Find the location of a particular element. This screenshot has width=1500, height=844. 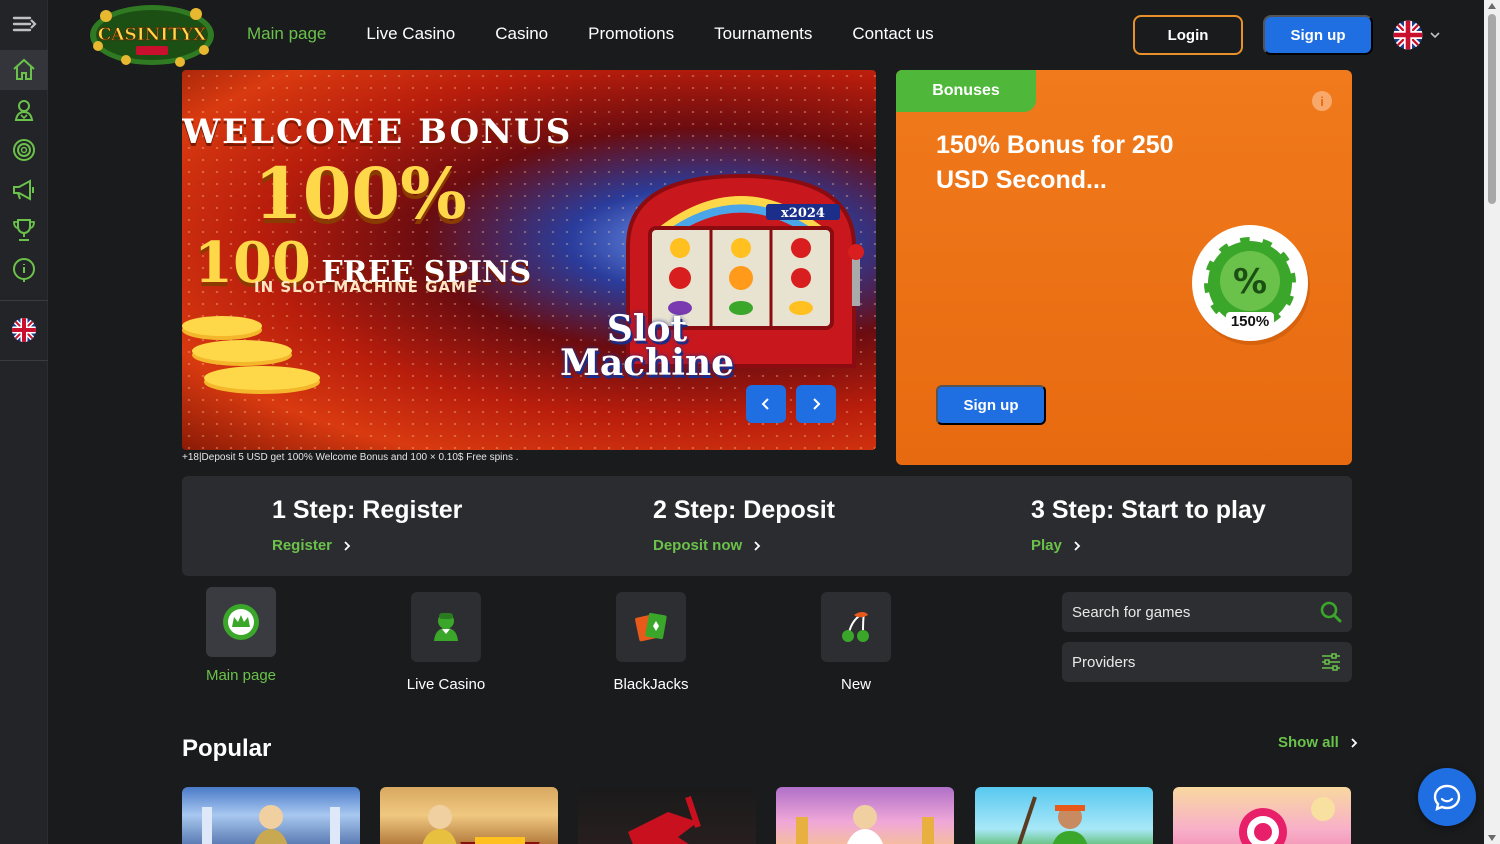

nav-contact-us: Contact us is located at coordinates (892, 34).